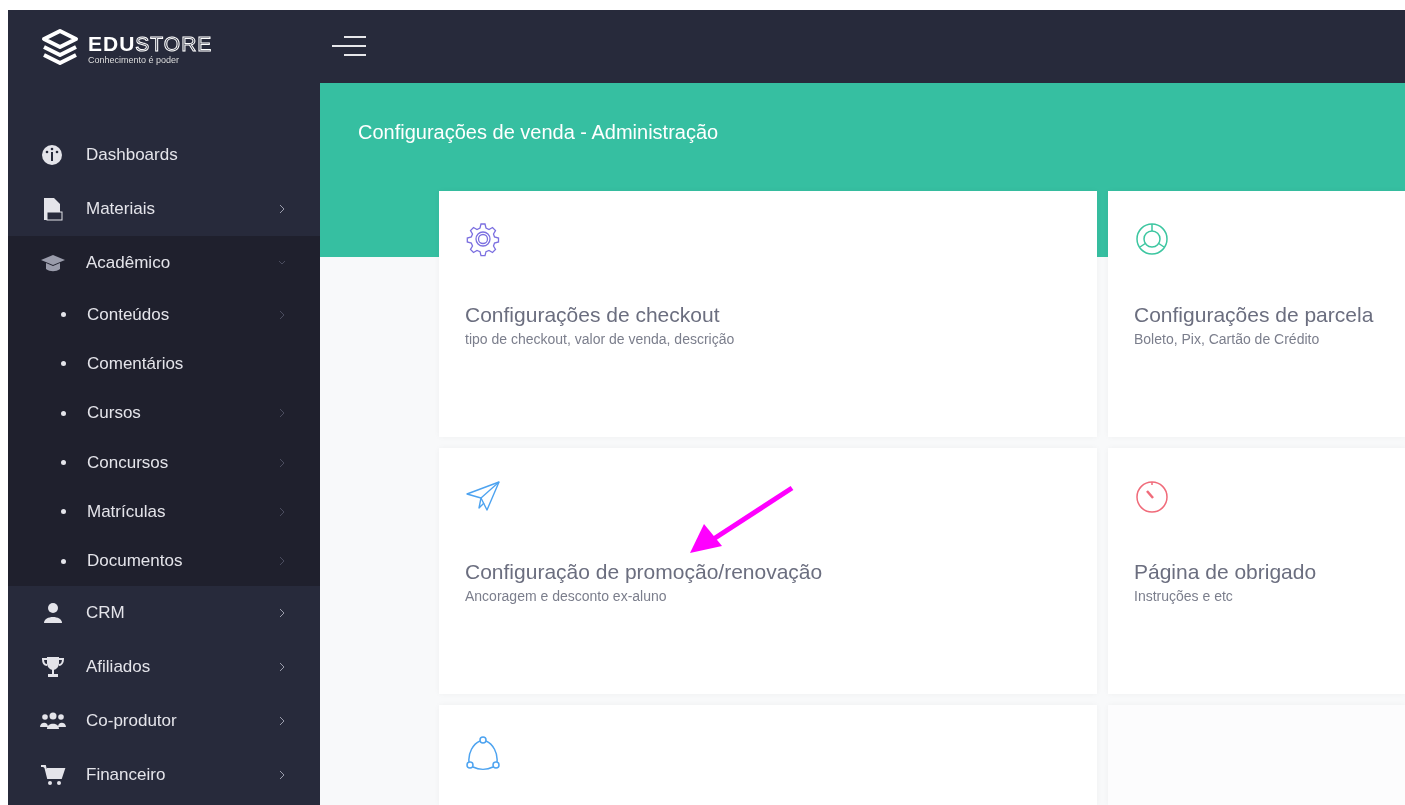 This screenshot has height=805, width=1405. I want to click on sidebar-subitem: Comentários, so click(164, 364).